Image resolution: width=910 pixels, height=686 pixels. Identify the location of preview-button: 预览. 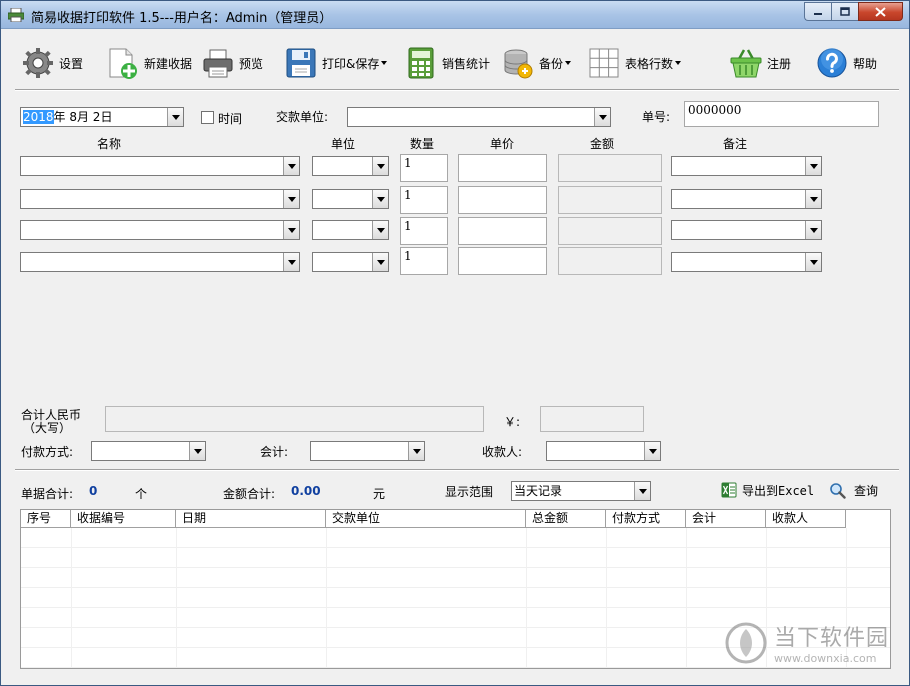
(232, 63).